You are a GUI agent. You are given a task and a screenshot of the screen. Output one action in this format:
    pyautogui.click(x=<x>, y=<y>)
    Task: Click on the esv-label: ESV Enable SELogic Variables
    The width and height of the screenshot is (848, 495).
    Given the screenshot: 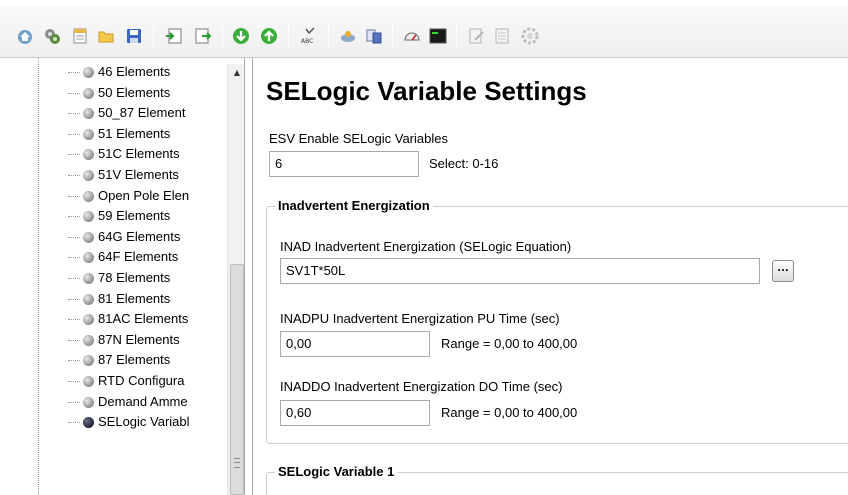 What is the action you would take?
    pyautogui.click(x=358, y=138)
    